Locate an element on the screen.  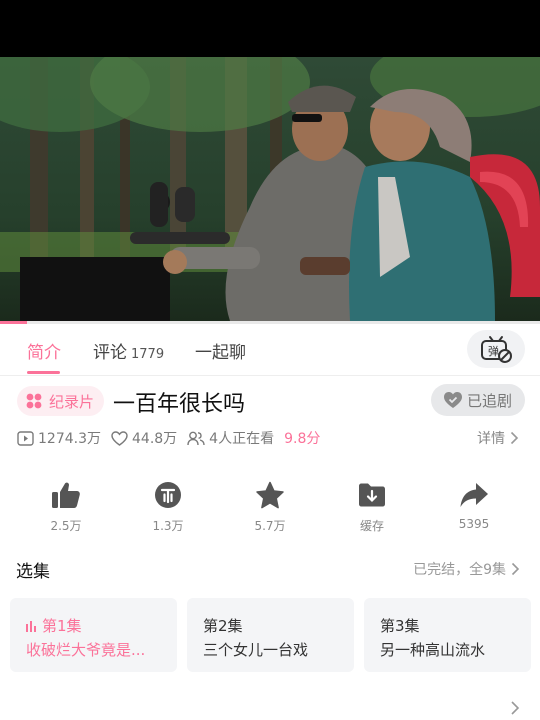
heart-check-icon is located at coordinates (452, 399).